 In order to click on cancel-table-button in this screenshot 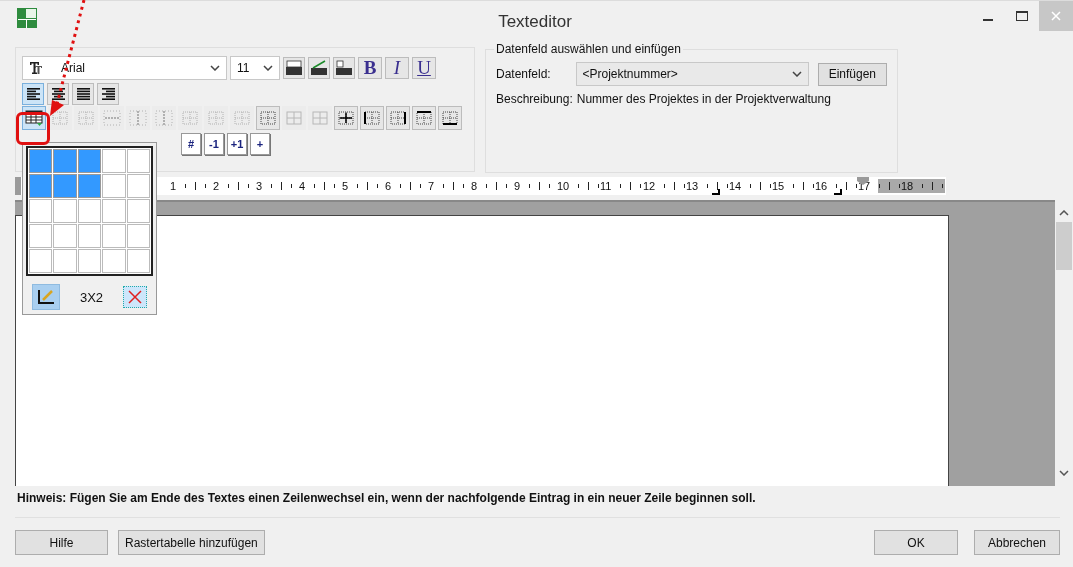, I will do `click(135, 297)`.